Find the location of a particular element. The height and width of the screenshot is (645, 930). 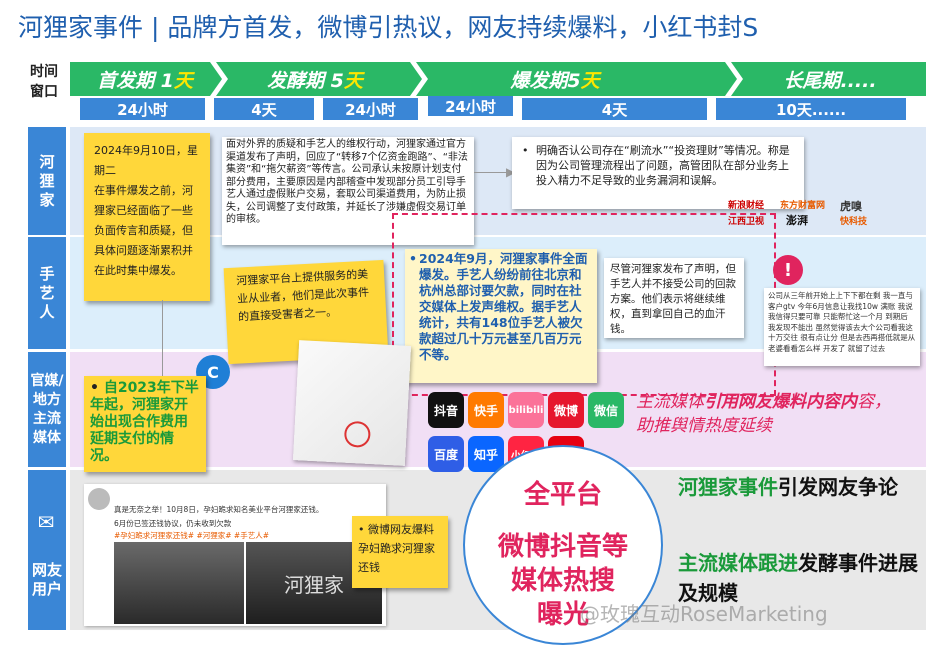

vertical-connector is located at coordinates (162, 338).